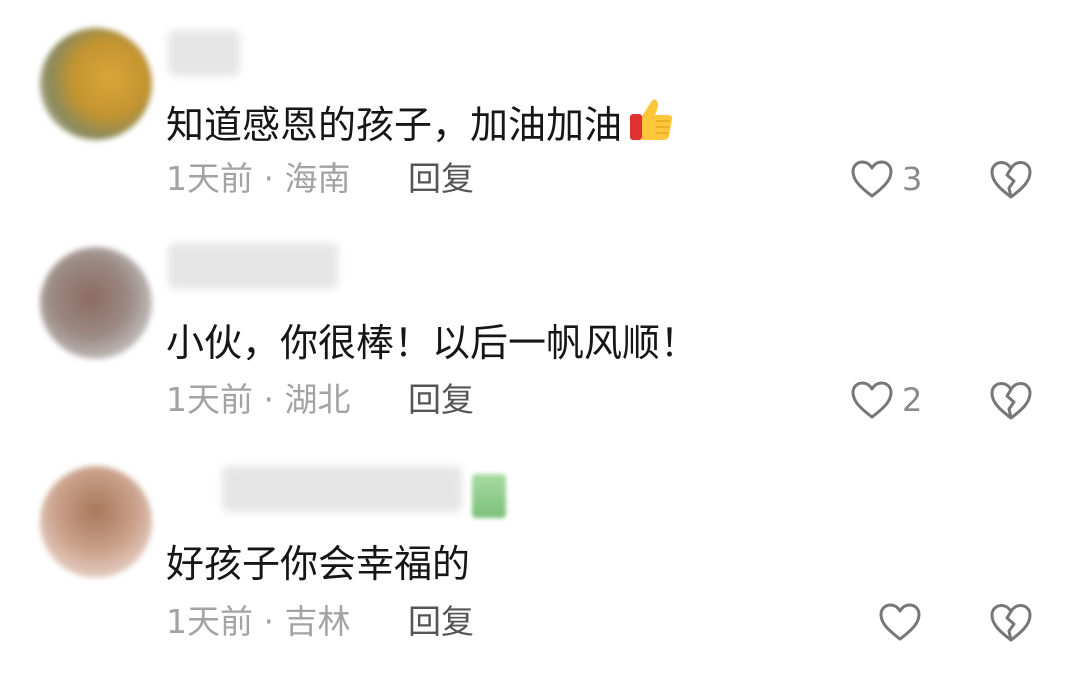 The width and height of the screenshot is (1080, 675). I want to click on location: 吉林, so click(317, 621).